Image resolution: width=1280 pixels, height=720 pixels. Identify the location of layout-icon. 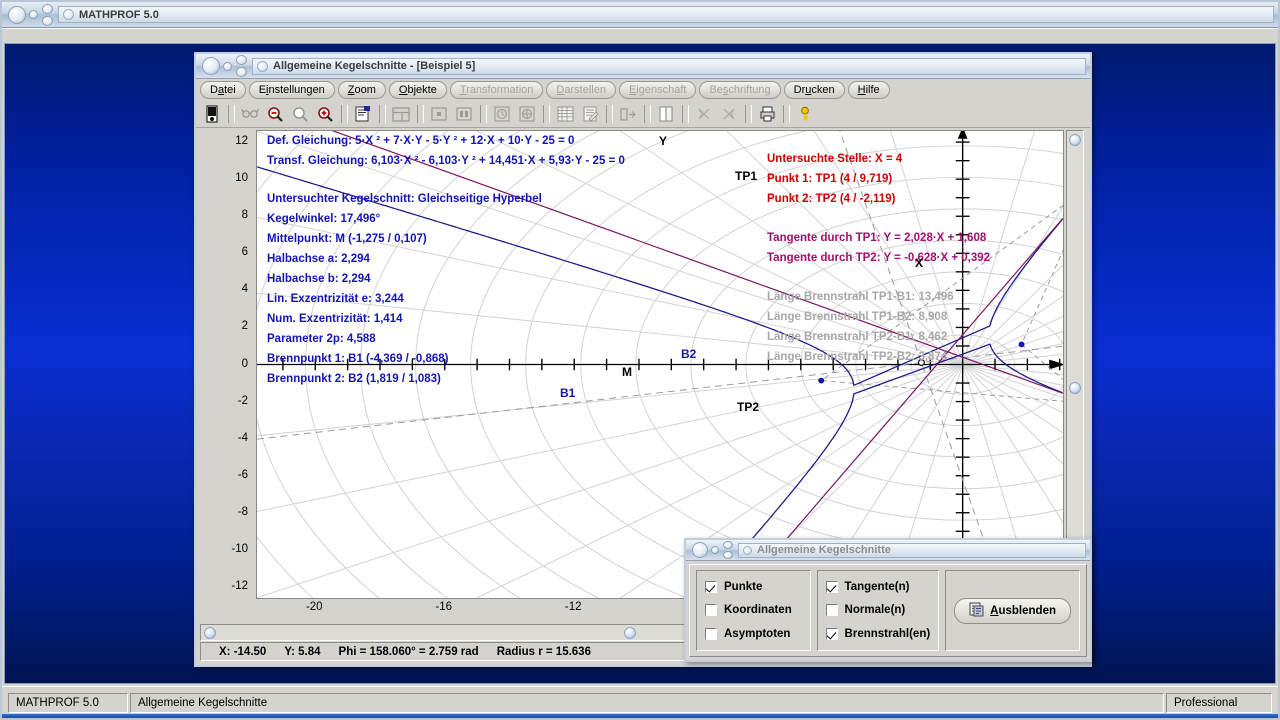
(401, 114).